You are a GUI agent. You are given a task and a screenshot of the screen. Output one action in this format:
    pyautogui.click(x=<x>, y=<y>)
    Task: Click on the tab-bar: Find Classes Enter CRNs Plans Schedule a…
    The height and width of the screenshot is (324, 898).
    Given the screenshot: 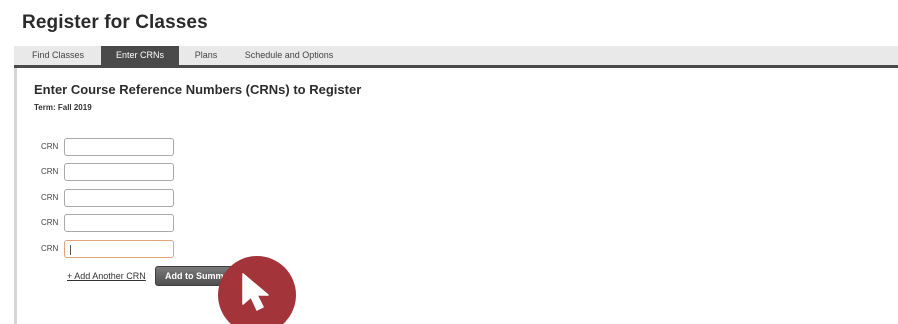 What is the action you would take?
    pyautogui.click(x=456, y=57)
    